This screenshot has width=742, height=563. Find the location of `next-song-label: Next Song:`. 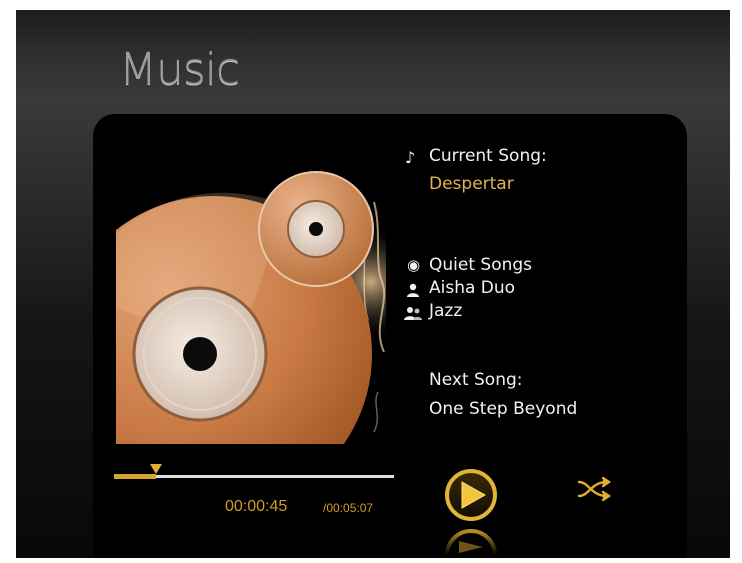

next-song-label: Next Song: is located at coordinates (476, 380).